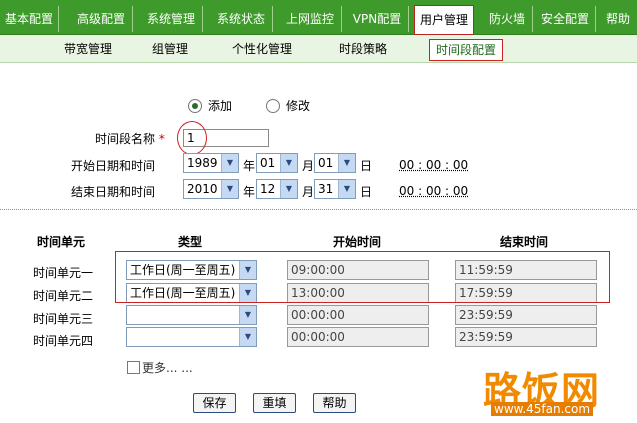  Describe the element at coordinates (335, 189) in the screenshot. I see `end-day-select: 31 ▼` at that location.